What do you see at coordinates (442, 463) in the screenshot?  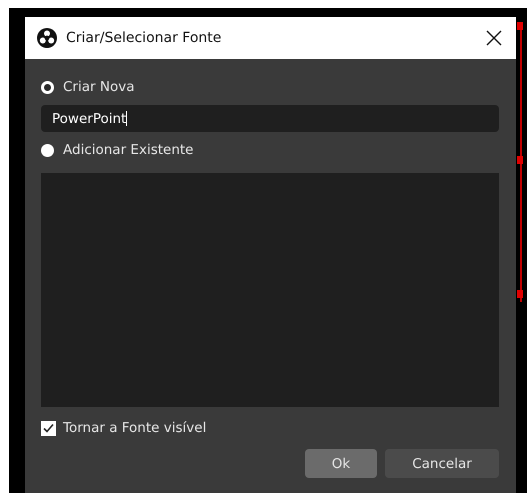 I see `dialog-button: Cancelar` at bounding box center [442, 463].